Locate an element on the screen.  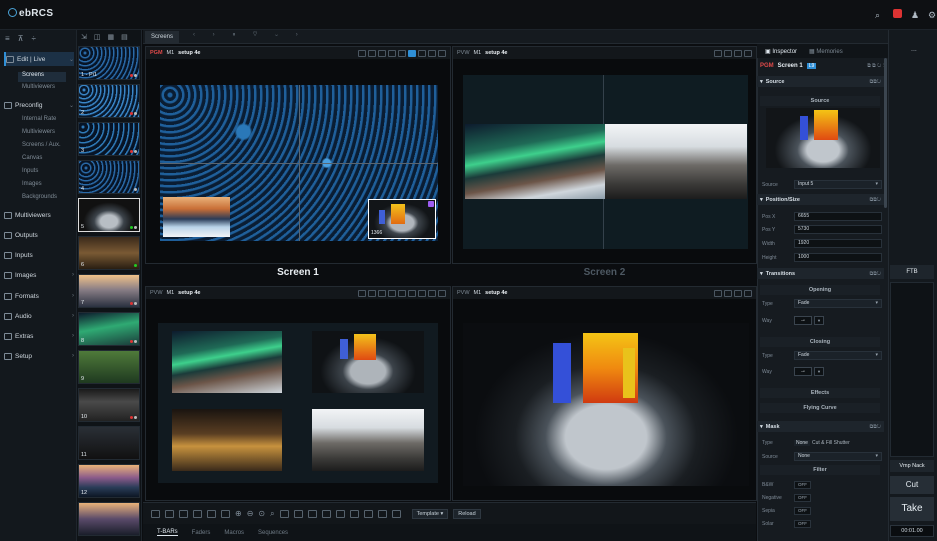
zoom-icon: ⌕ is located at coordinates (272, 514).